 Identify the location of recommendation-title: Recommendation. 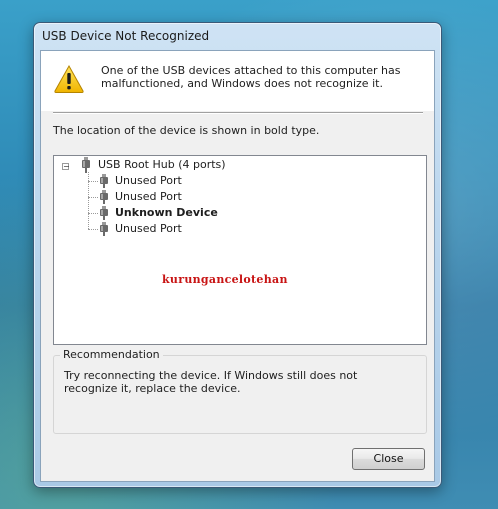
(111, 354).